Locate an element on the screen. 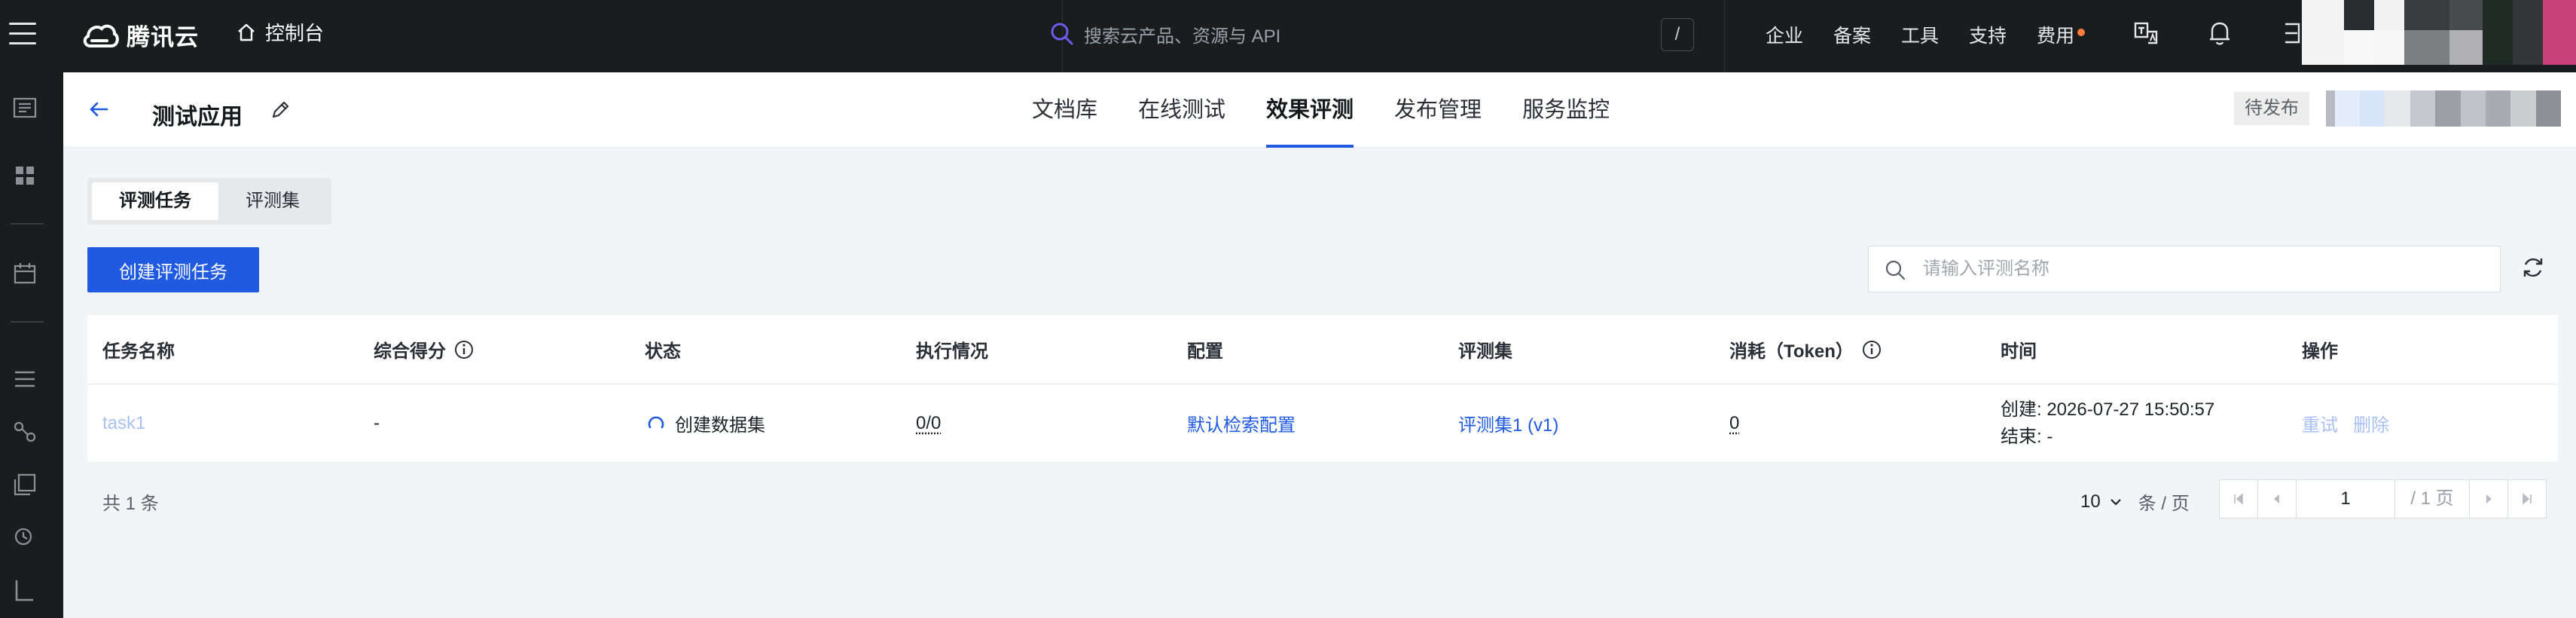 This screenshot has width=2576, height=618. tab-release: 发布管理 is located at coordinates (1438, 110).